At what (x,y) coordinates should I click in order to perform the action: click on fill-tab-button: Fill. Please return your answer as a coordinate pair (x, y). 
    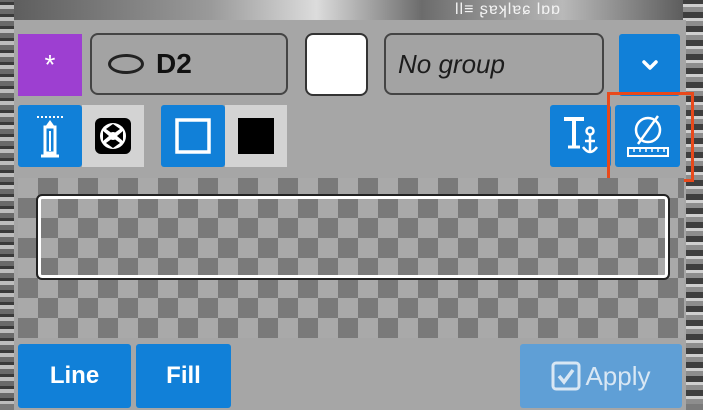
    Looking at the image, I should click on (183, 376).